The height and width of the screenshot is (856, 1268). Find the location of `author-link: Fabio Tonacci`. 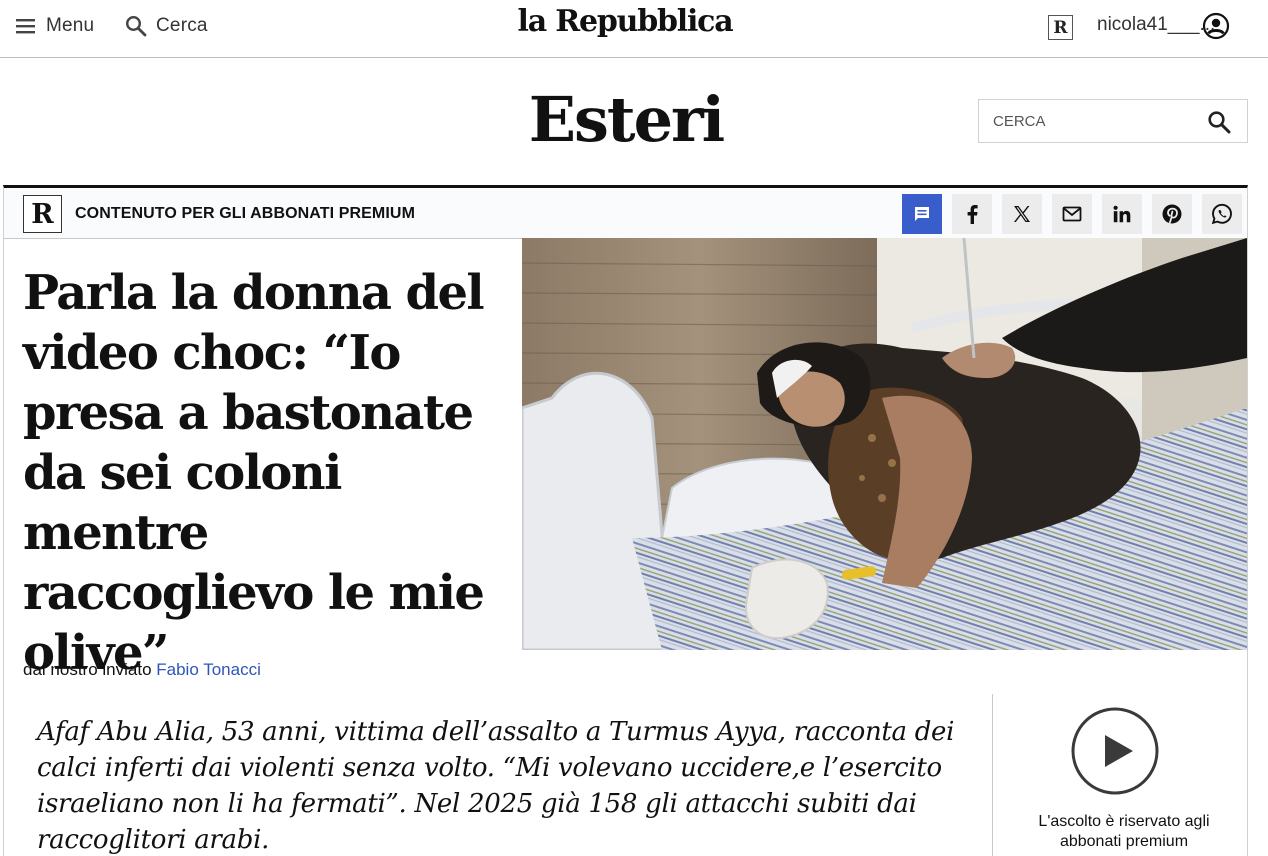

author-link: Fabio Tonacci is located at coordinates (208, 669).